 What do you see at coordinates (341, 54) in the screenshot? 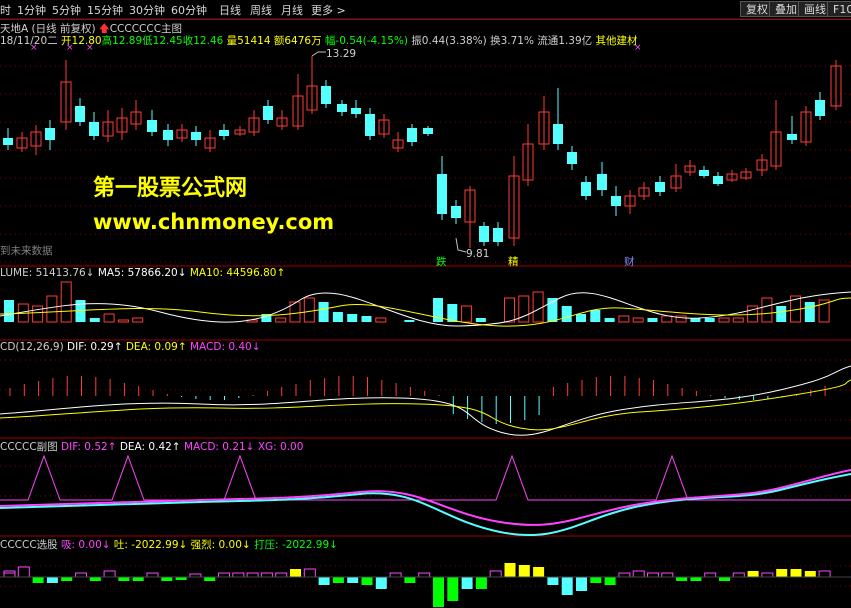
I see `high-price-label: 13.29` at bounding box center [341, 54].